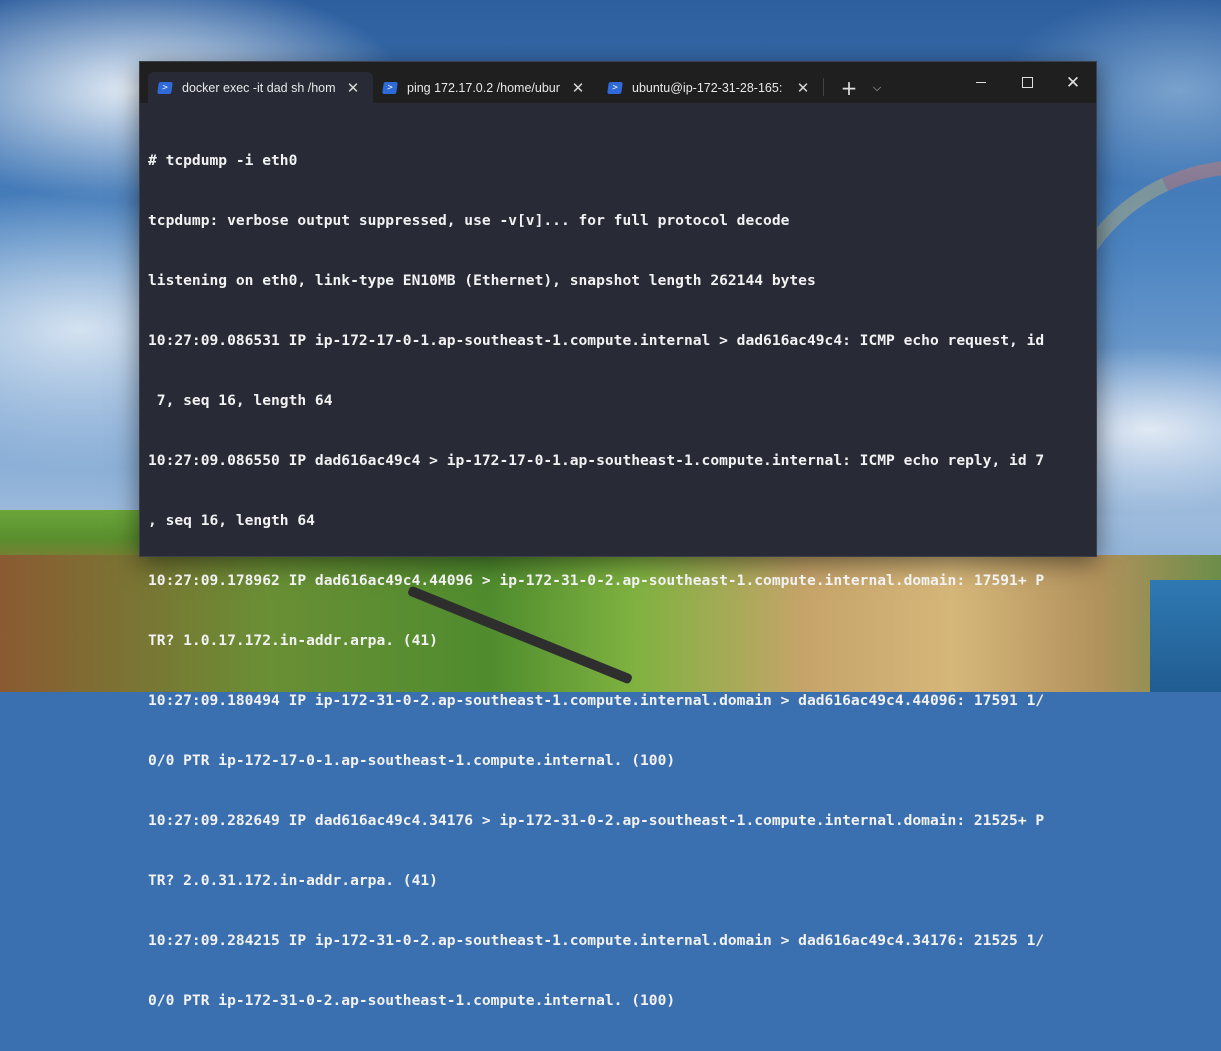 The height and width of the screenshot is (1051, 1221). Describe the element at coordinates (823, 86) in the screenshot. I see `tab-separator` at that location.